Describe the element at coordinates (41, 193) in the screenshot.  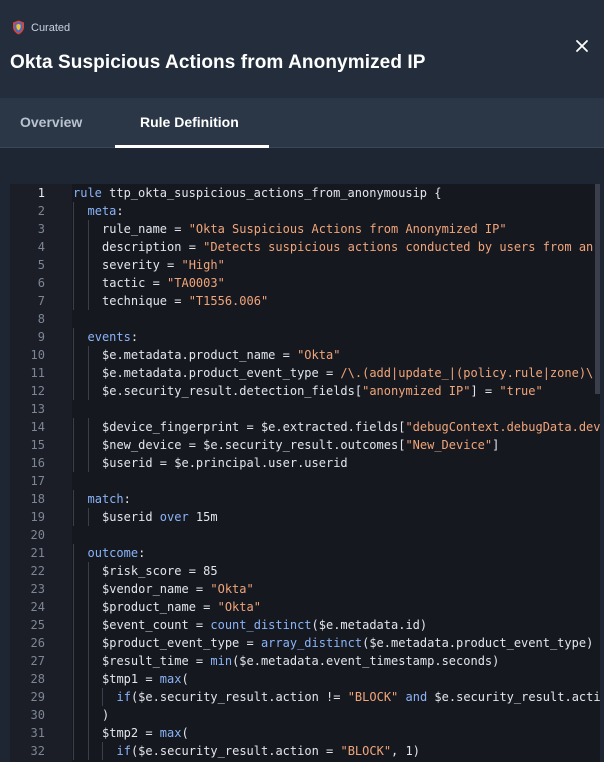
I see `line-number: 1` at that location.